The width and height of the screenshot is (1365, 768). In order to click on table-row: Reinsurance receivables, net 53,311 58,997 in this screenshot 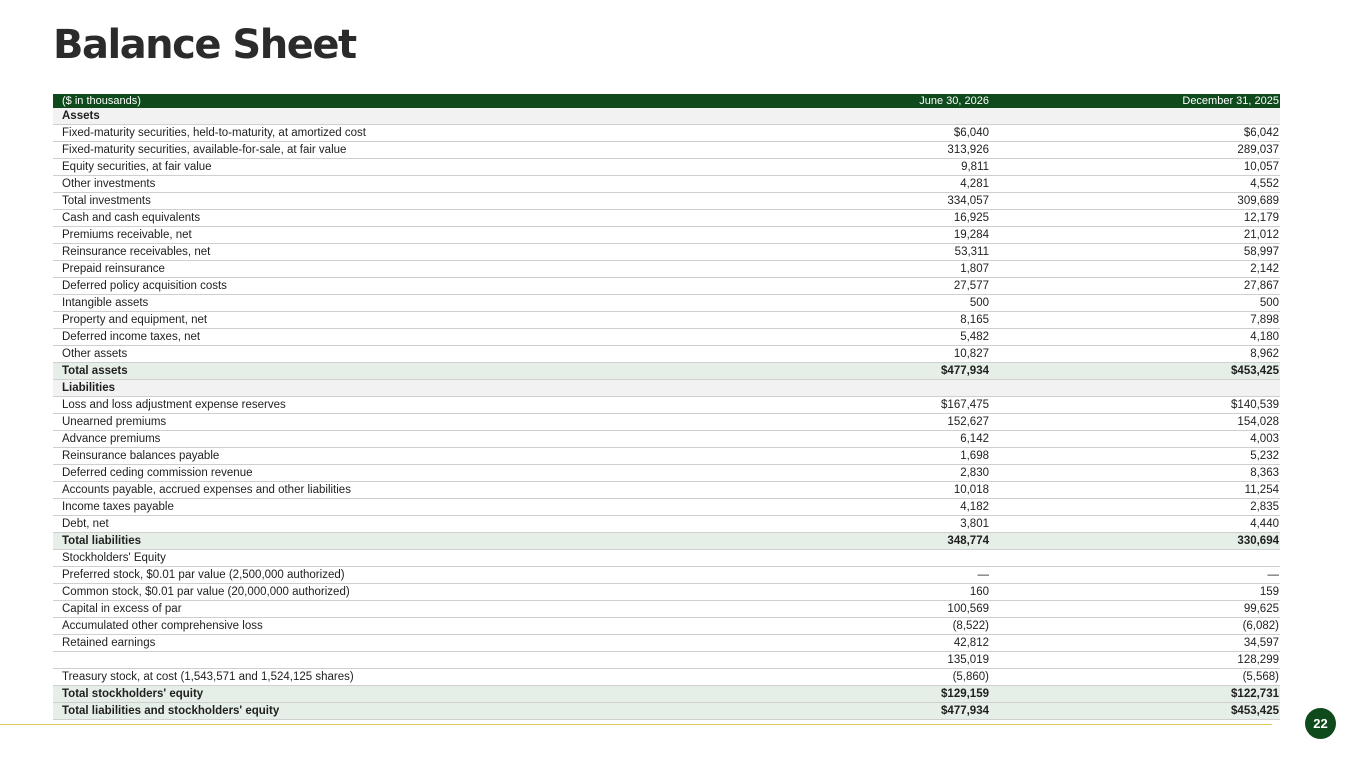, I will do `click(666, 252)`.